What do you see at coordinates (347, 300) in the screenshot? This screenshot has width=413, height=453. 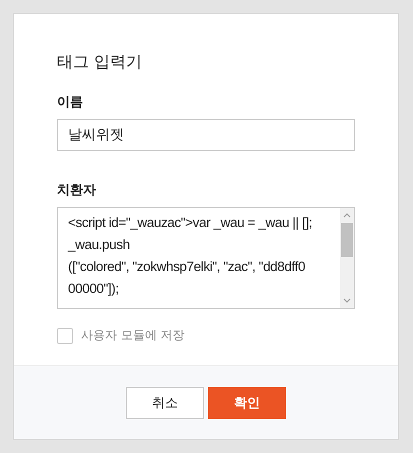 I see `scroll-down-icon` at bounding box center [347, 300].